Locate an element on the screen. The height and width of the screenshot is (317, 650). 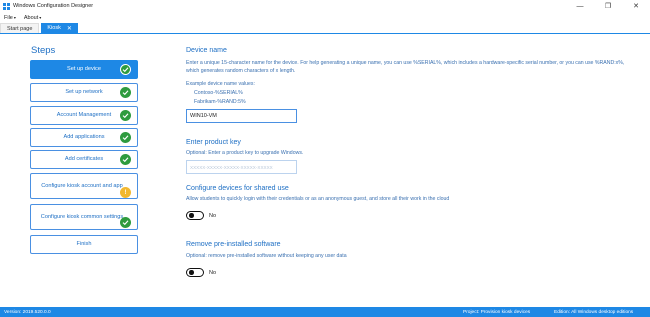
shared-use-toggle-row: No is located at coordinates (411, 215).